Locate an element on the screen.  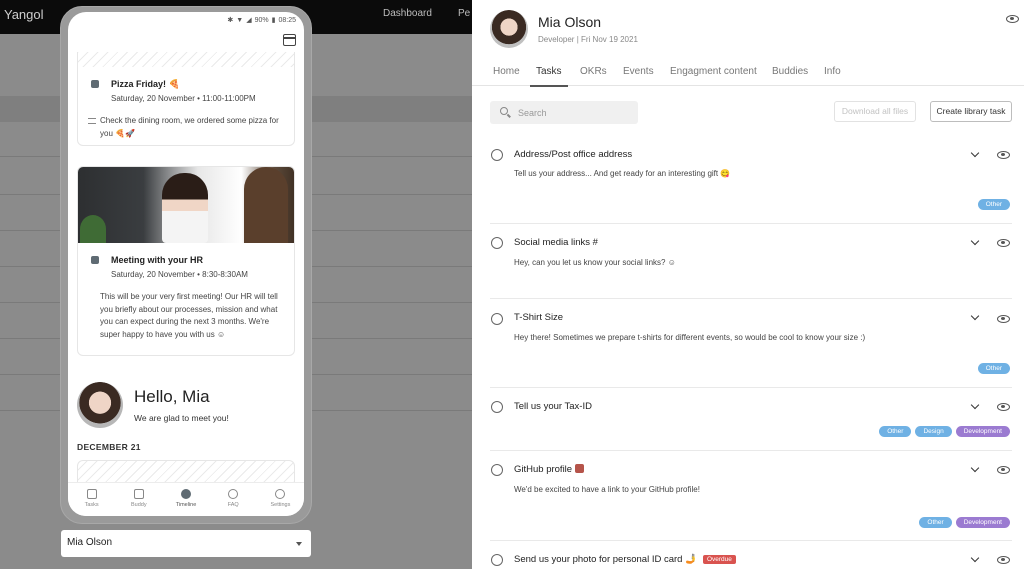
tab-buddy: Buddy is located at coordinates (138, 499).